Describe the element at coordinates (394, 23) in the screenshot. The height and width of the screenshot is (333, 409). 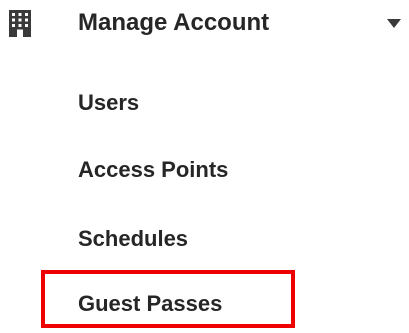
I see `chevron-down-icon` at that location.